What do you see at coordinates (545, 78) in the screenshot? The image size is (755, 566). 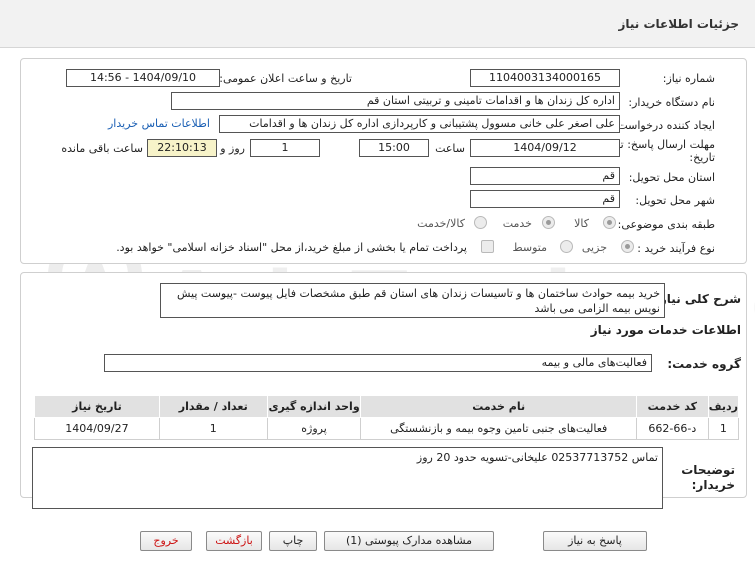 I see `need-number-field: 1104003134000165` at bounding box center [545, 78].